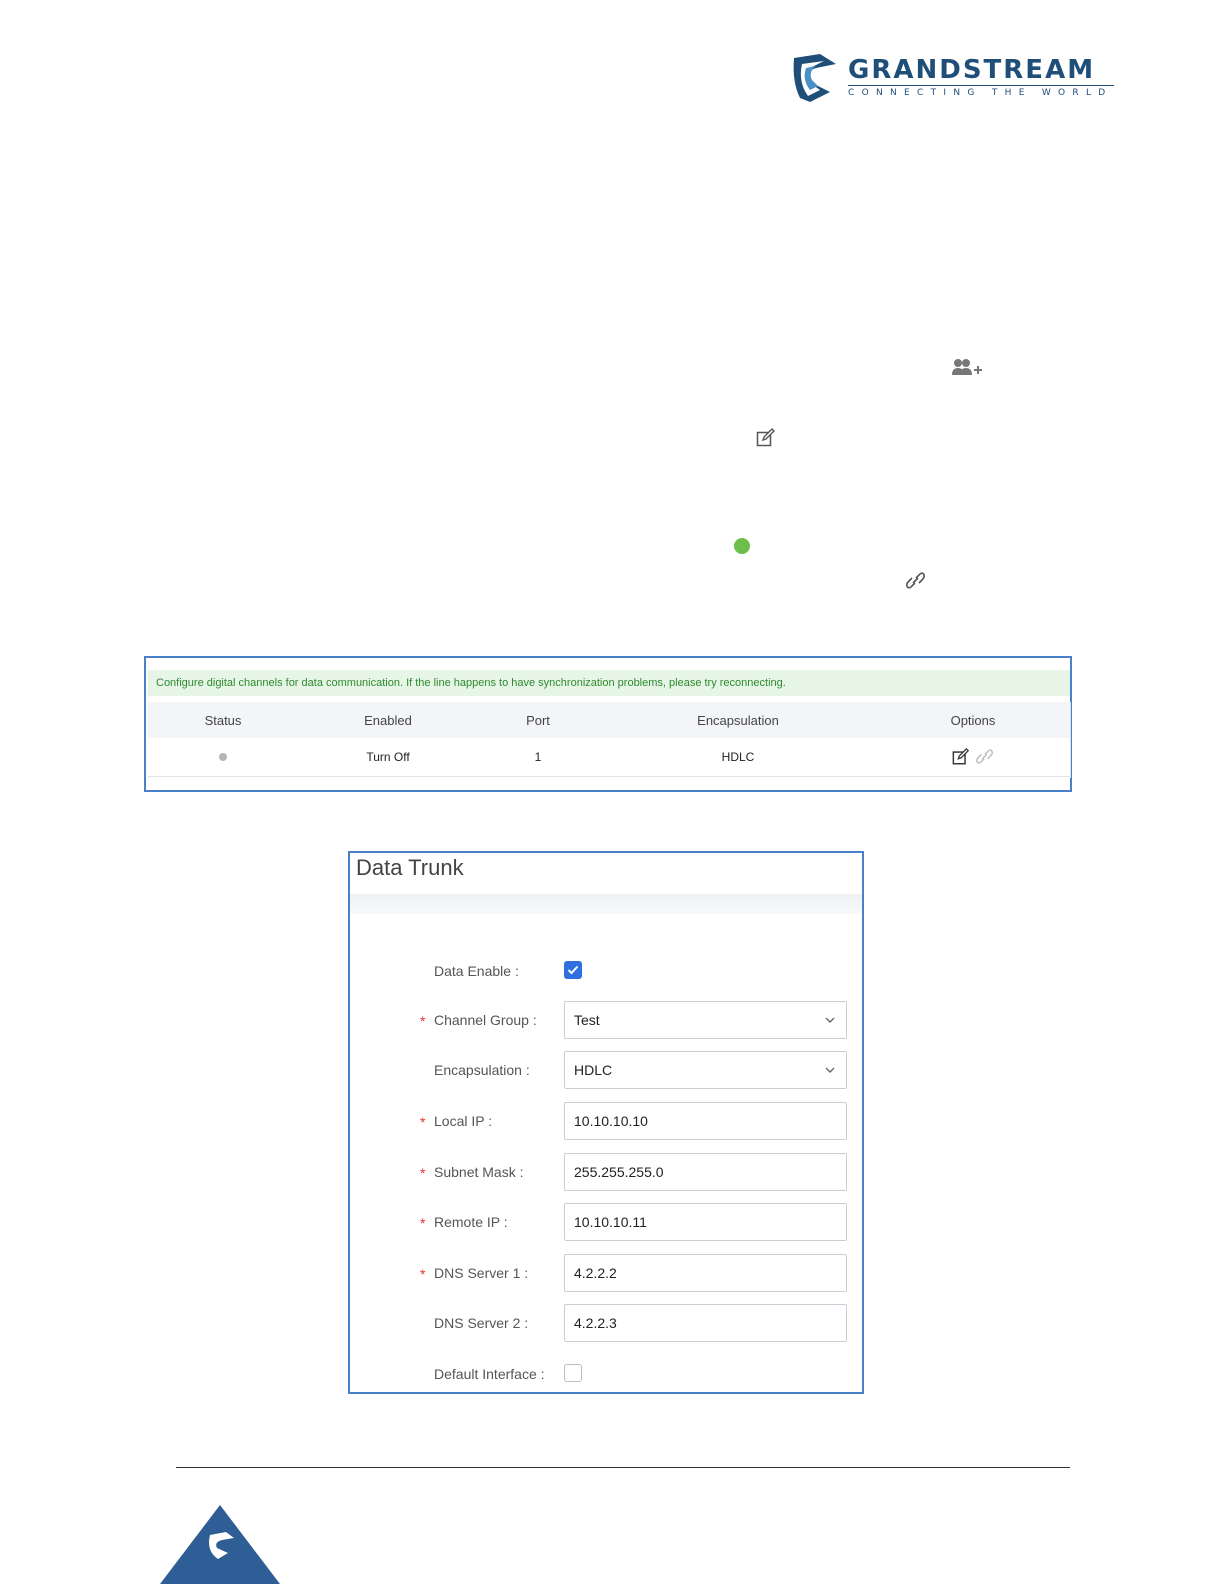  What do you see at coordinates (538, 757) in the screenshot?
I see `port-cell: 1` at bounding box center [538, 757].